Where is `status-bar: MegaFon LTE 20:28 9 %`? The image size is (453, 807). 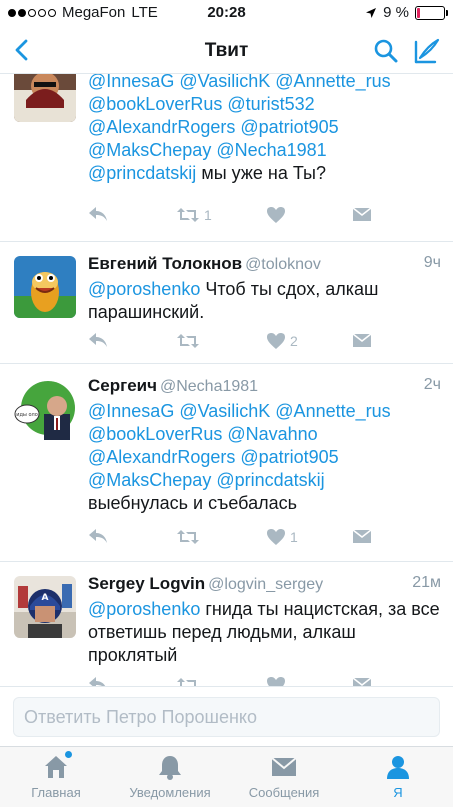
status-bar: MegaFon LTE 20:28 9 % is located at coordinates (226, 14).